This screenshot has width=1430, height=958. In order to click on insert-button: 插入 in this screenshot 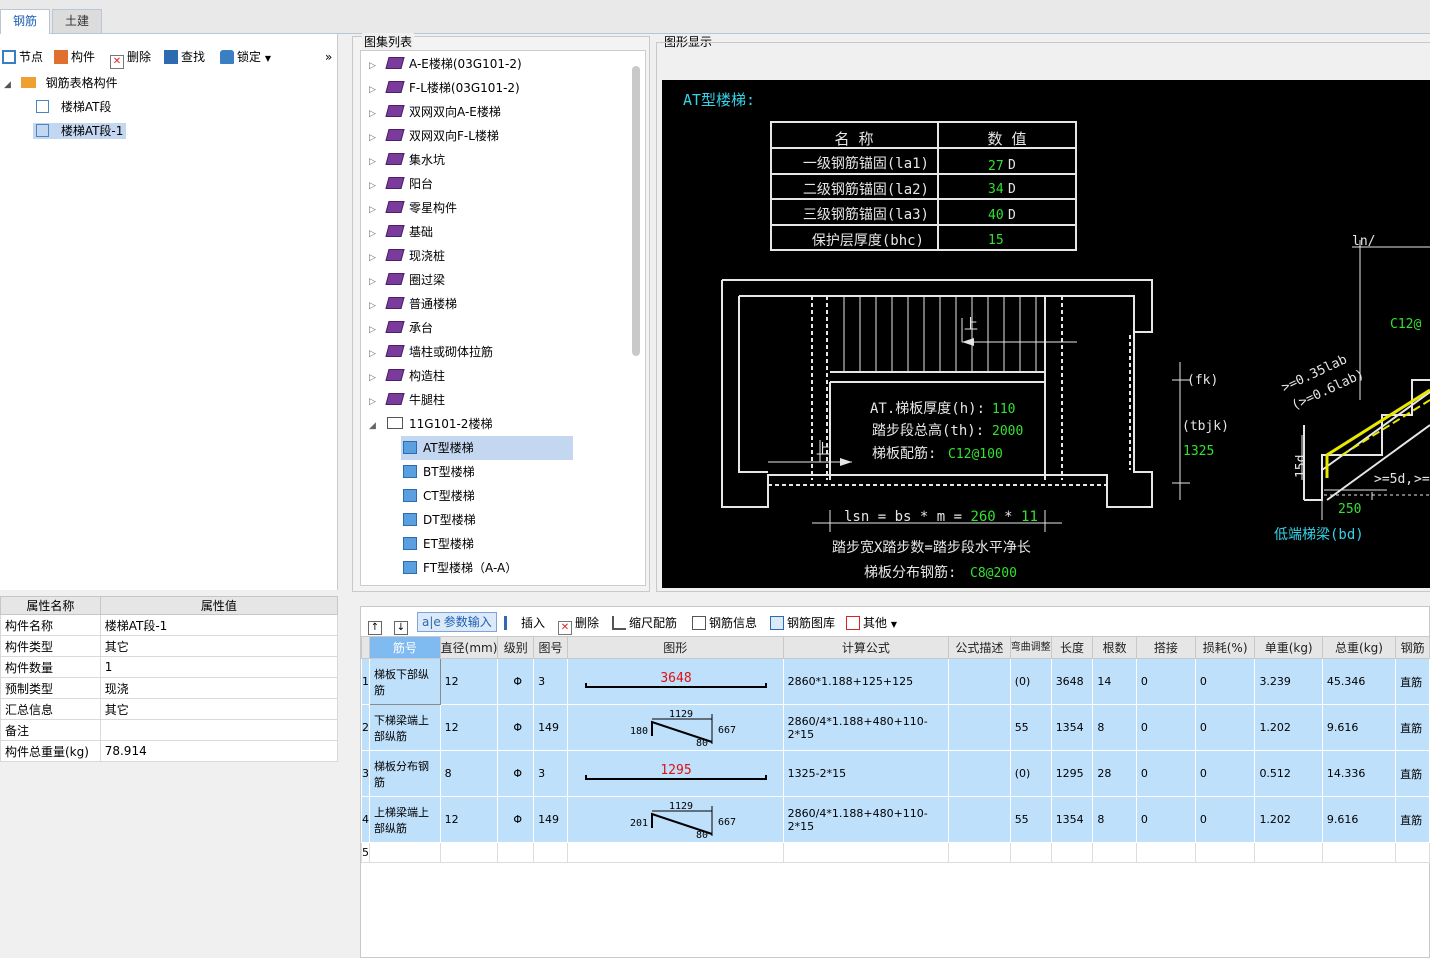, I will do `click(524, 623)`.